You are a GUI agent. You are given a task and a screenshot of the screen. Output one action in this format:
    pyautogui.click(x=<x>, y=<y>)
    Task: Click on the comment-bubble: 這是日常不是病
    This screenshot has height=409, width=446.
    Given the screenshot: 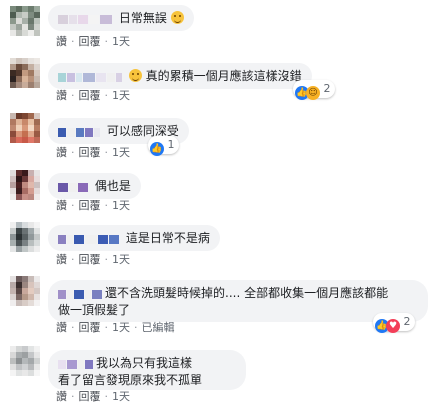 What is the action you would take?
    pyautogui.click(x=134, y=238)
    